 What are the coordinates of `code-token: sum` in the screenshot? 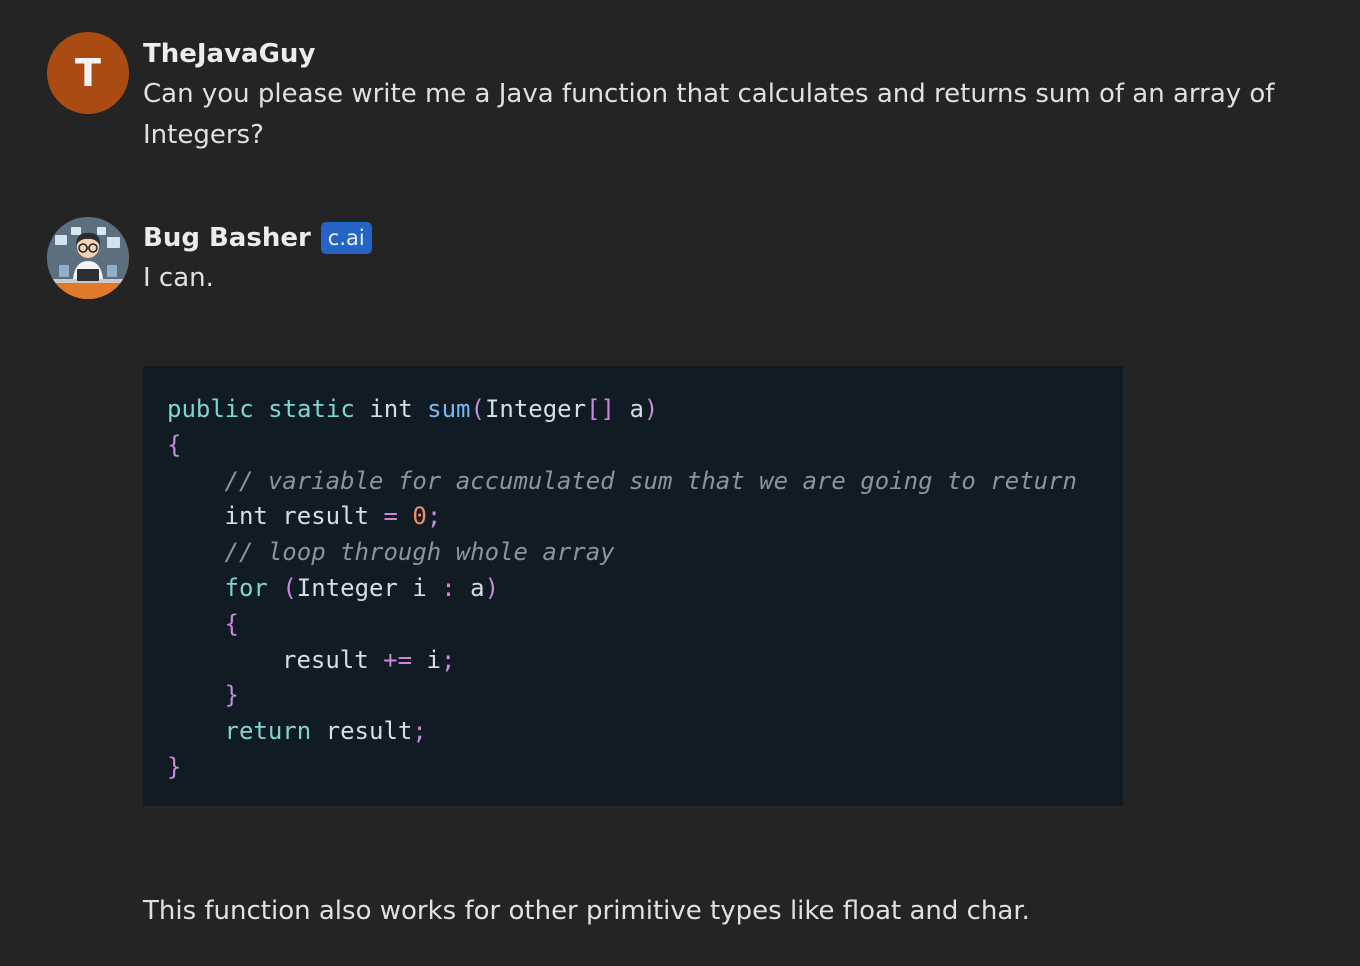 It's located at (449, 409).